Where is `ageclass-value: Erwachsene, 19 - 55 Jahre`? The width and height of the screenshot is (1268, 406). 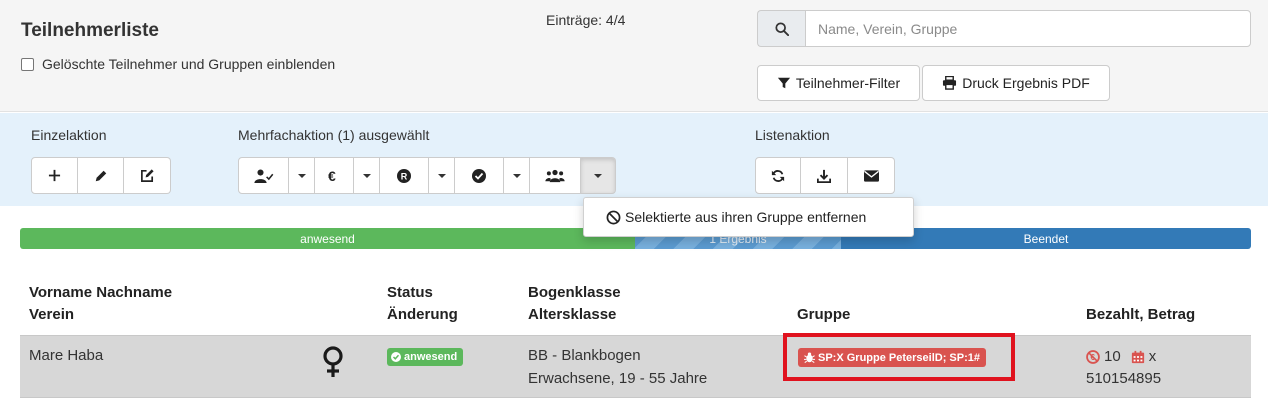
ageclass-value: Erwachsene, 19 - 55 Jahre is located at coordinates (618, 378).